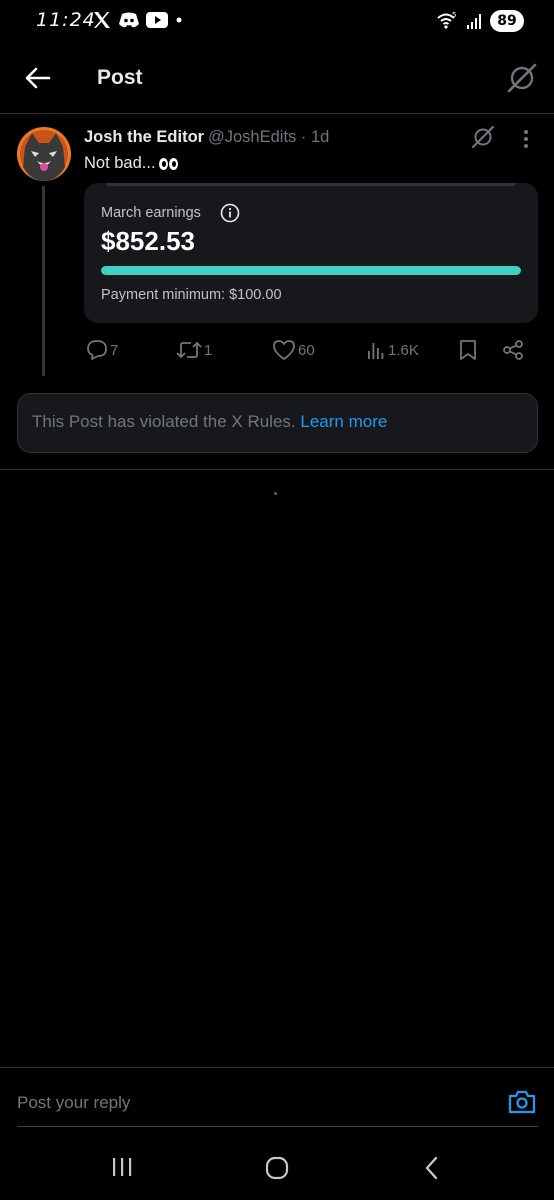  Describe the element at coordinates (114, 350) in the screenshot. I see `reply-count: 7` at that location.